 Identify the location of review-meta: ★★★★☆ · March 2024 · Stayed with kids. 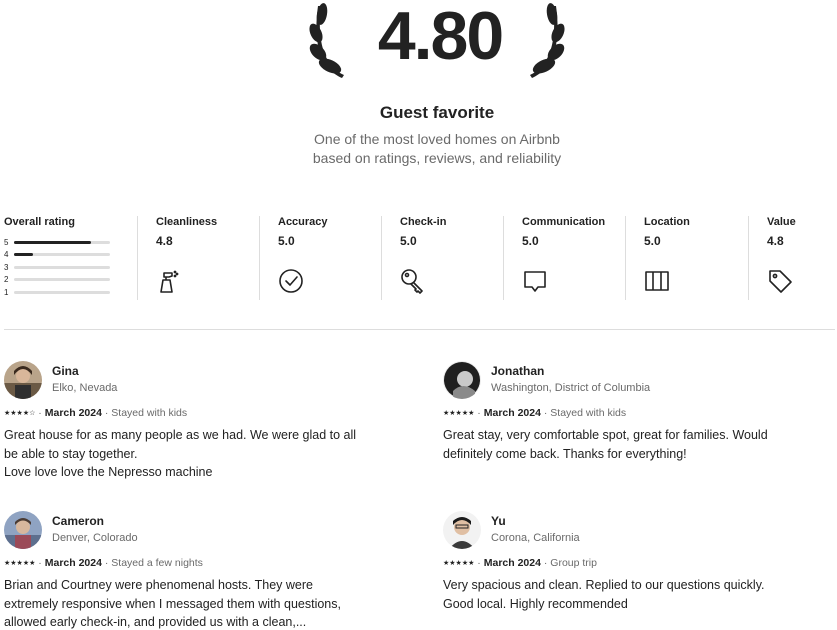
(95, 413).